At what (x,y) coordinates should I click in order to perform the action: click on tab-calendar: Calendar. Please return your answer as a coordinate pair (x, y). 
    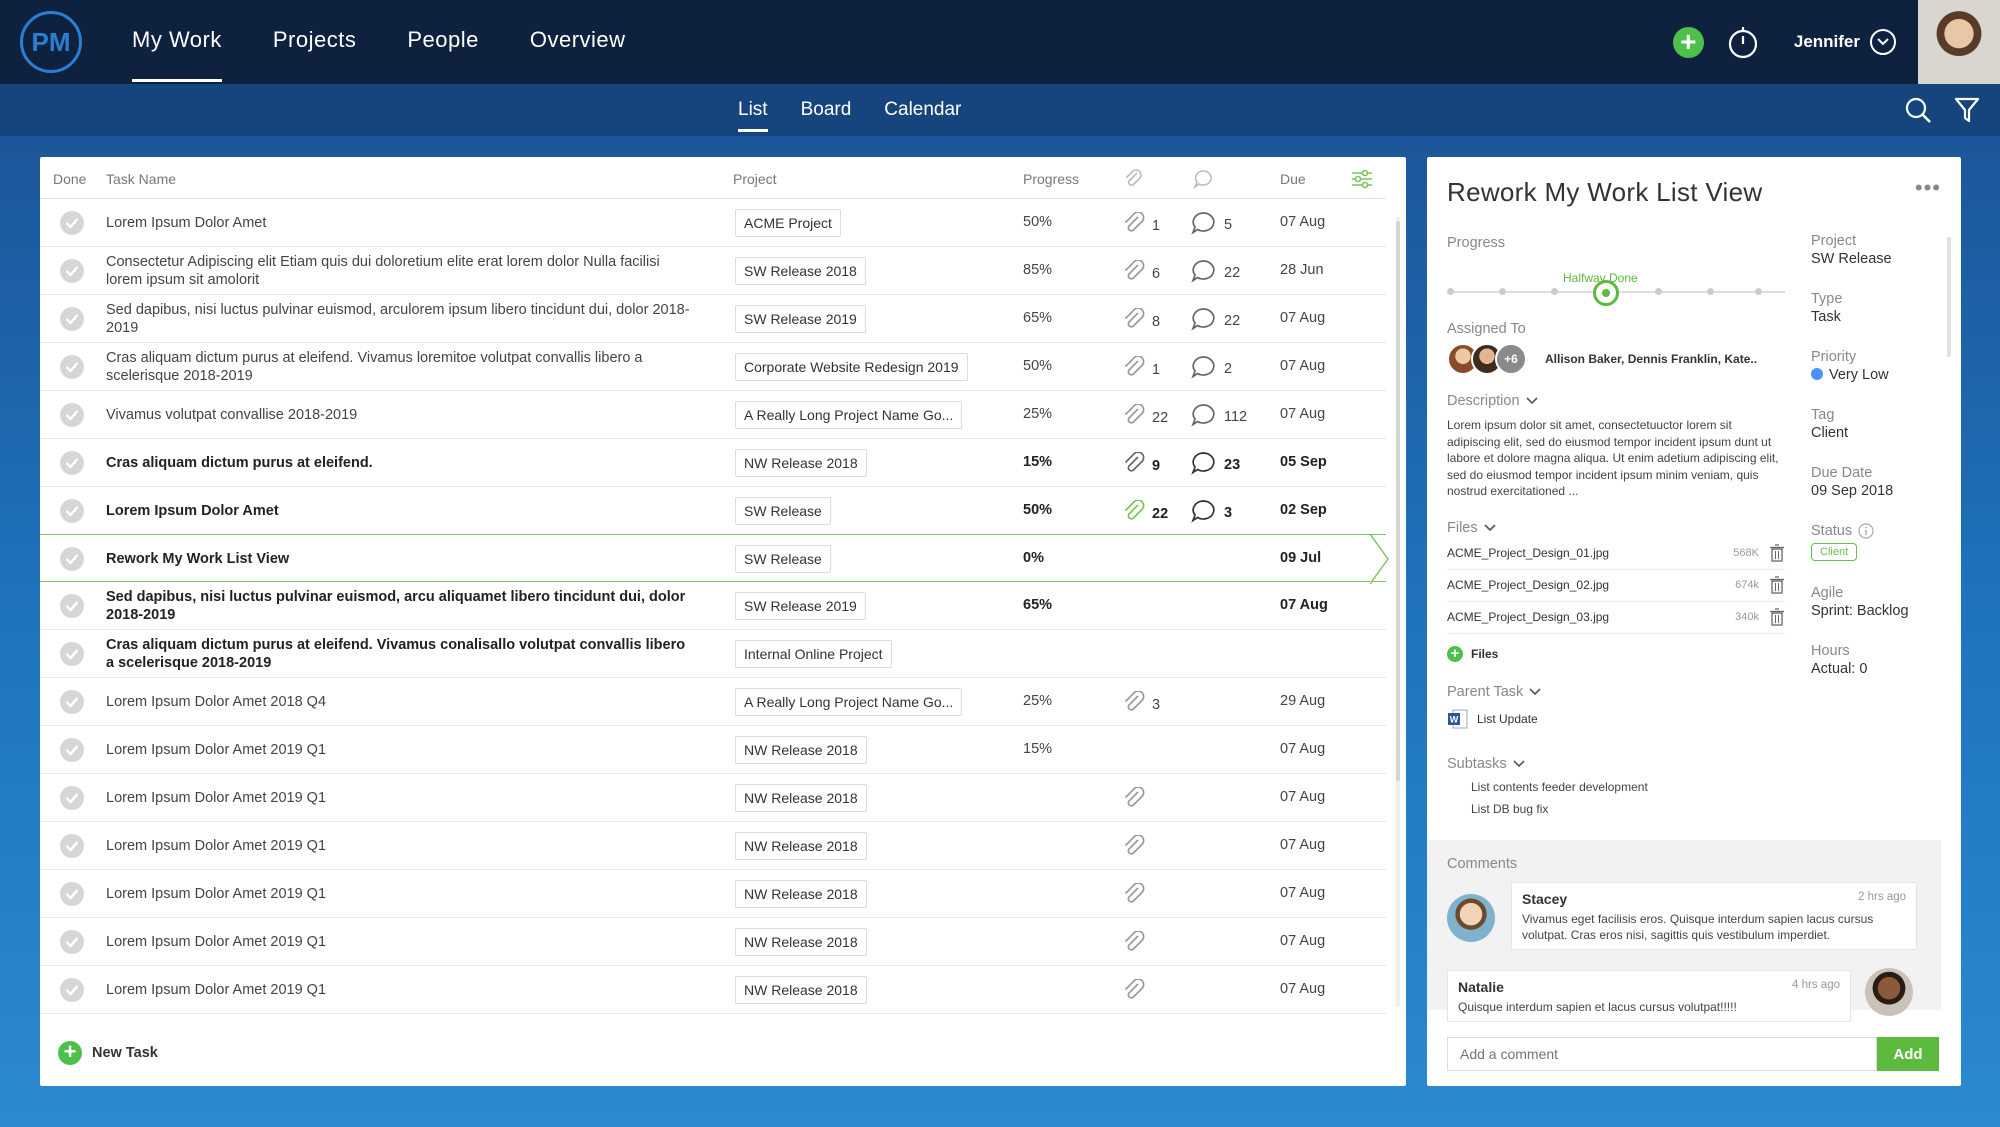
    Looking at the image, I should click on (922, 110).